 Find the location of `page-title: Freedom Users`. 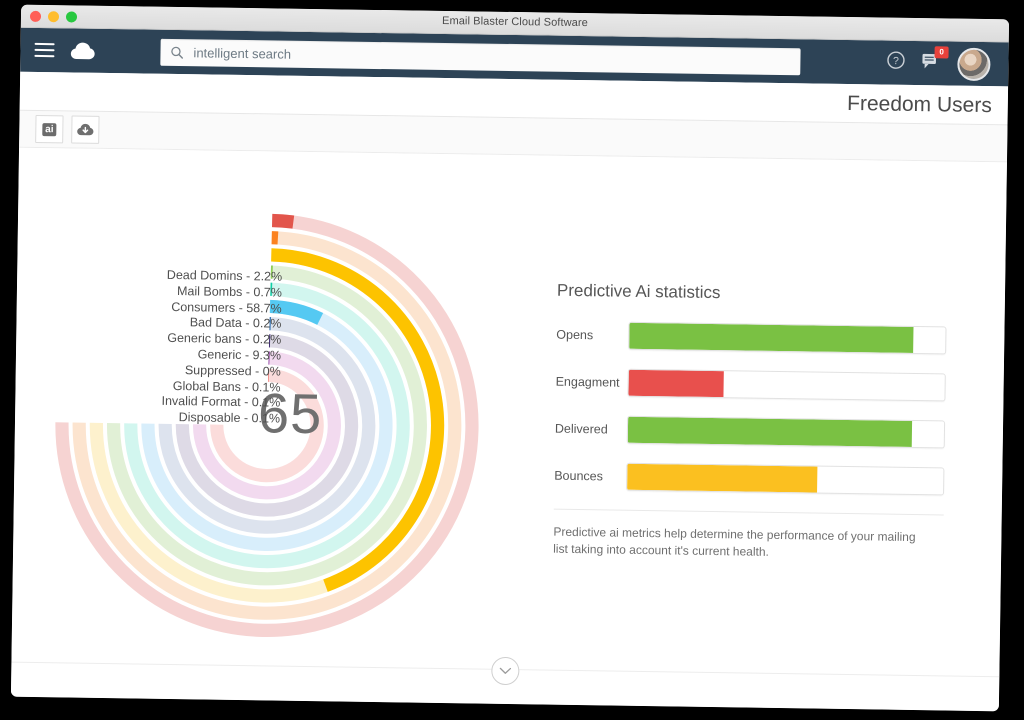

page-title: Freedom Users is located at coordinates (919, 104).